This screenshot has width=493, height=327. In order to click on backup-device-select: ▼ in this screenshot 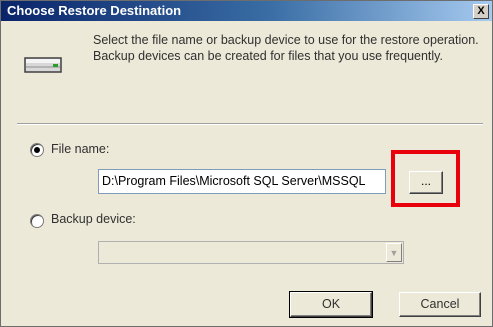, I will do `click(251, 252)`.